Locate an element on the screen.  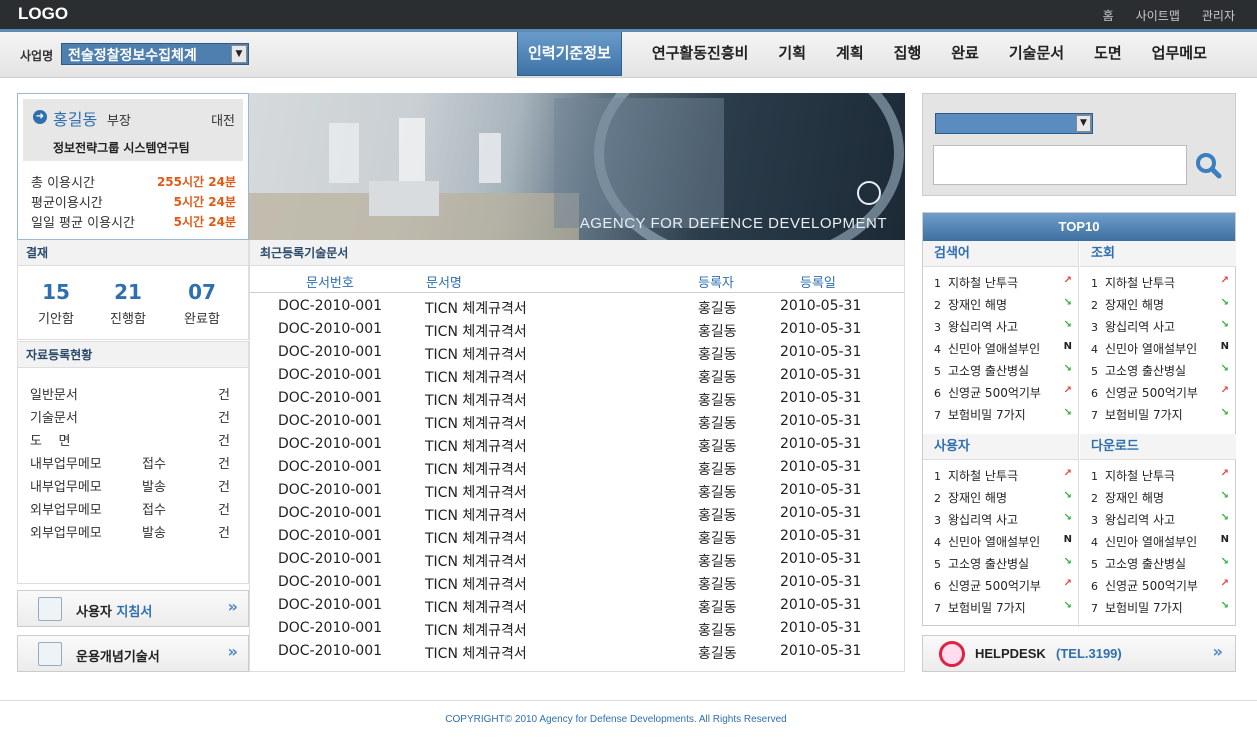
doc-row: 일반문서 건 is located at coordinates (130, 394).